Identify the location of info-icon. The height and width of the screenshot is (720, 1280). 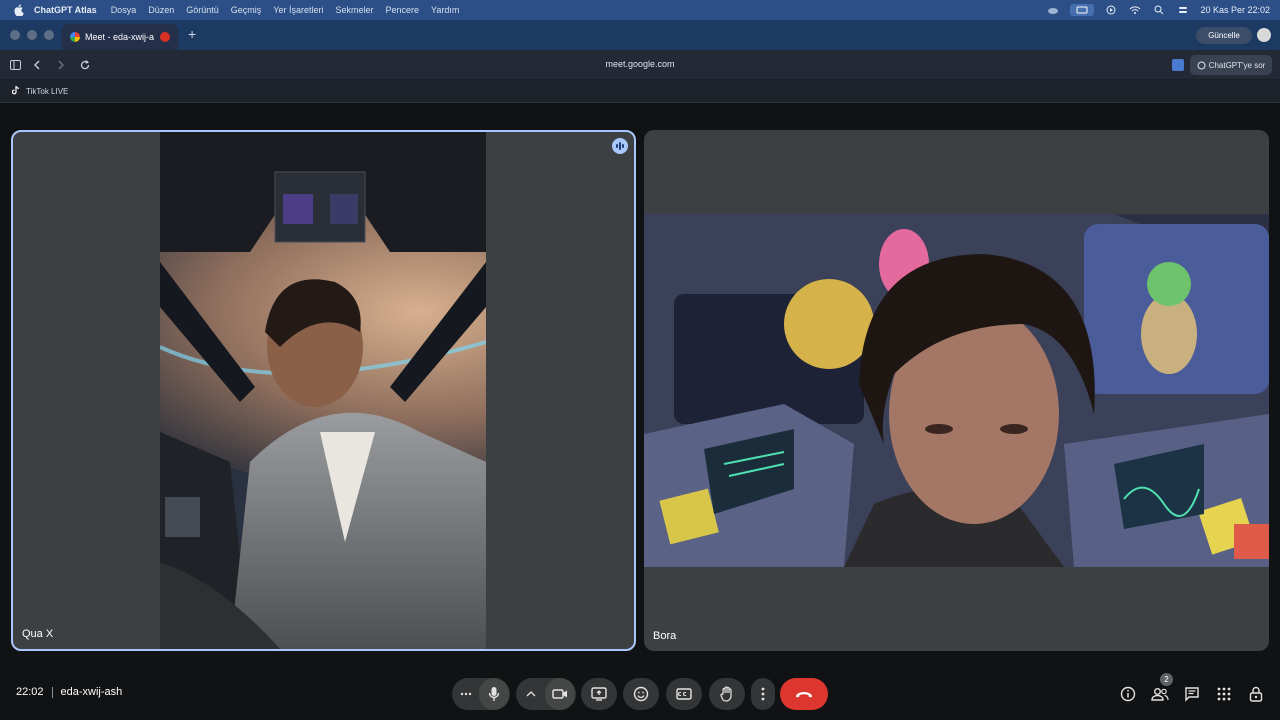
(1128, 694).